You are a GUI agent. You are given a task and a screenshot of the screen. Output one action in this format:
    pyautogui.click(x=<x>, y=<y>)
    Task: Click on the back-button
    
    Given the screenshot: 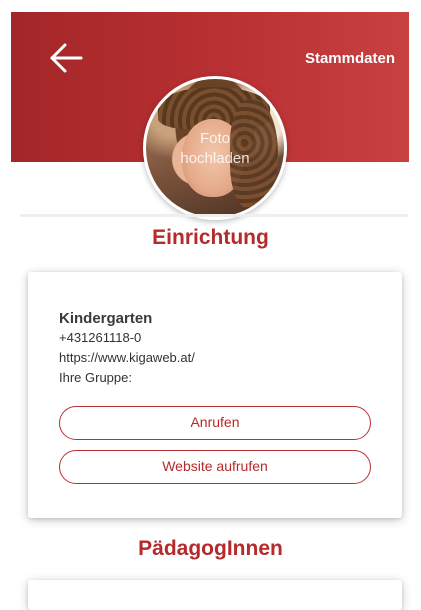 What is the action you would take?
    pyautogui.click(x=67, y=58)
    